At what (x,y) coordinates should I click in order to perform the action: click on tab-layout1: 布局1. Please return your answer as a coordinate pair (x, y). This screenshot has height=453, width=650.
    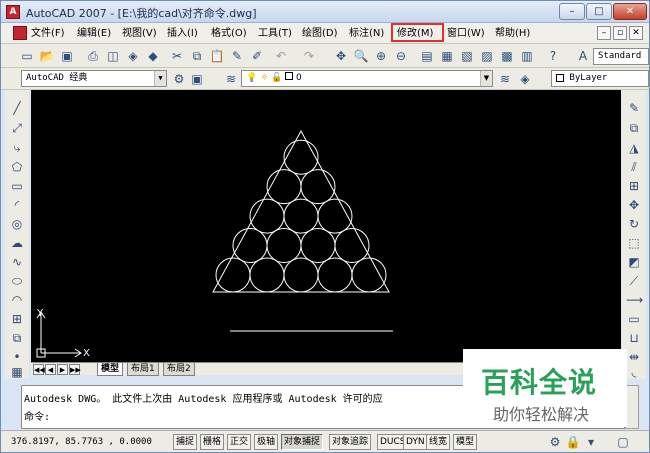
    Looking at the image, I should click on (143, 369).